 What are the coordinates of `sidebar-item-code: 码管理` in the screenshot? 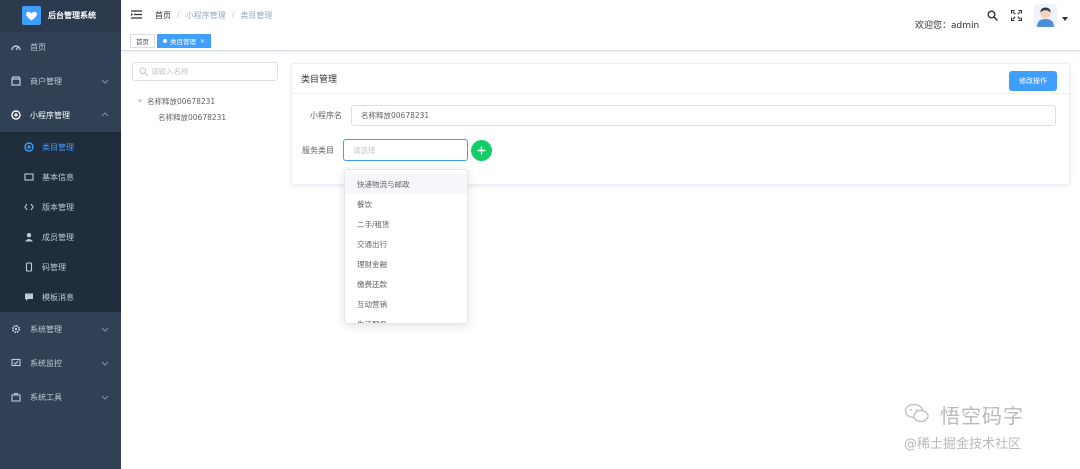 It's located at (60, 267).